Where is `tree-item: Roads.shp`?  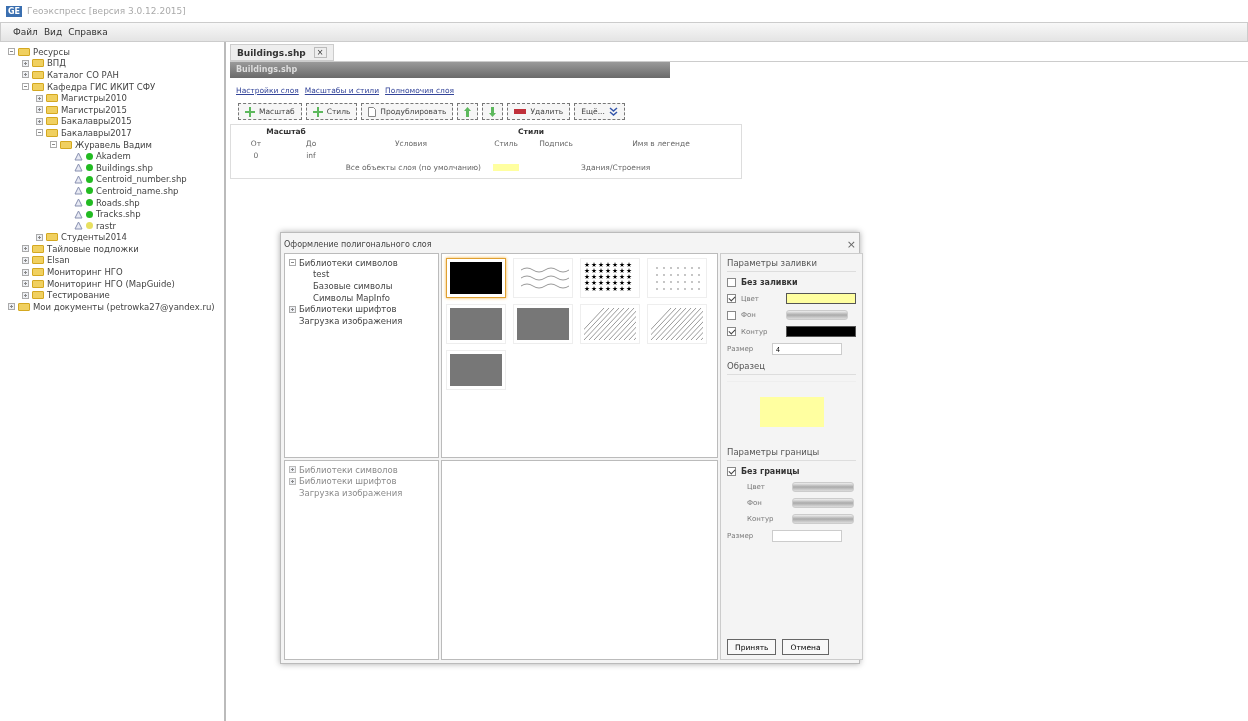 tree-item: Roads.shp is located at coordinates (118, 202).